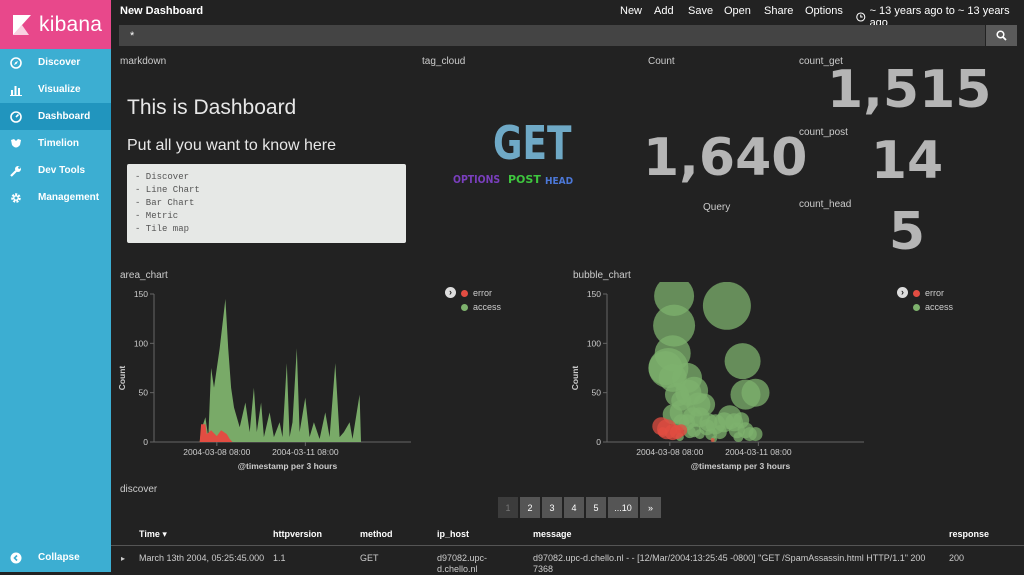 The image size is (1024, 575). I want to click on sidebar-item-dashboard: Dashboard, so click(55, 116).